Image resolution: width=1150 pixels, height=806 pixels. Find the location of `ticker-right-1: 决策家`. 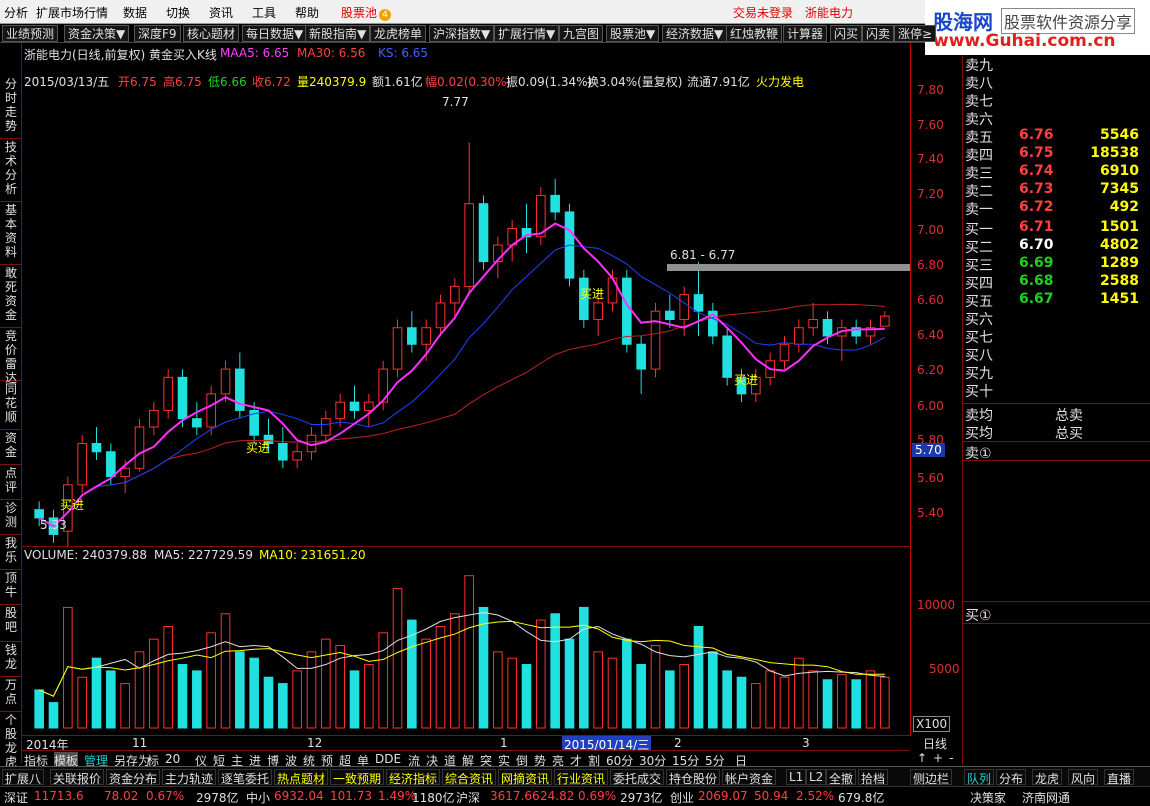

ticker-right-1: 决策家 is located at coordinates (988, 797).